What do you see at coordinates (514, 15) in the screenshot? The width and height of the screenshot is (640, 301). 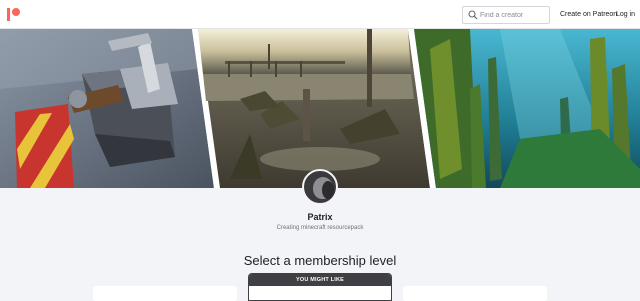 I see `search-input` at bounding box center [514, 15].